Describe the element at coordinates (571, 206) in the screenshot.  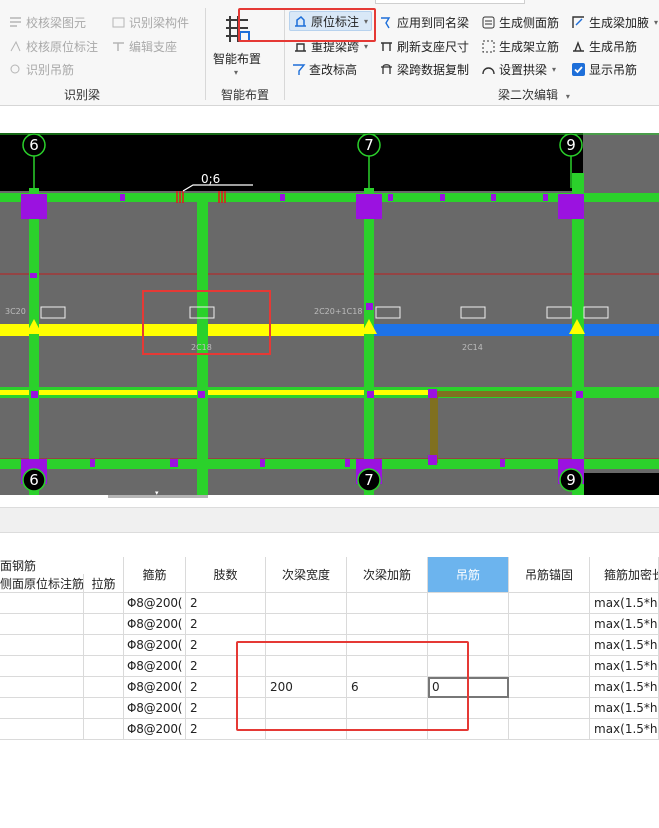
I see `column` at that location.